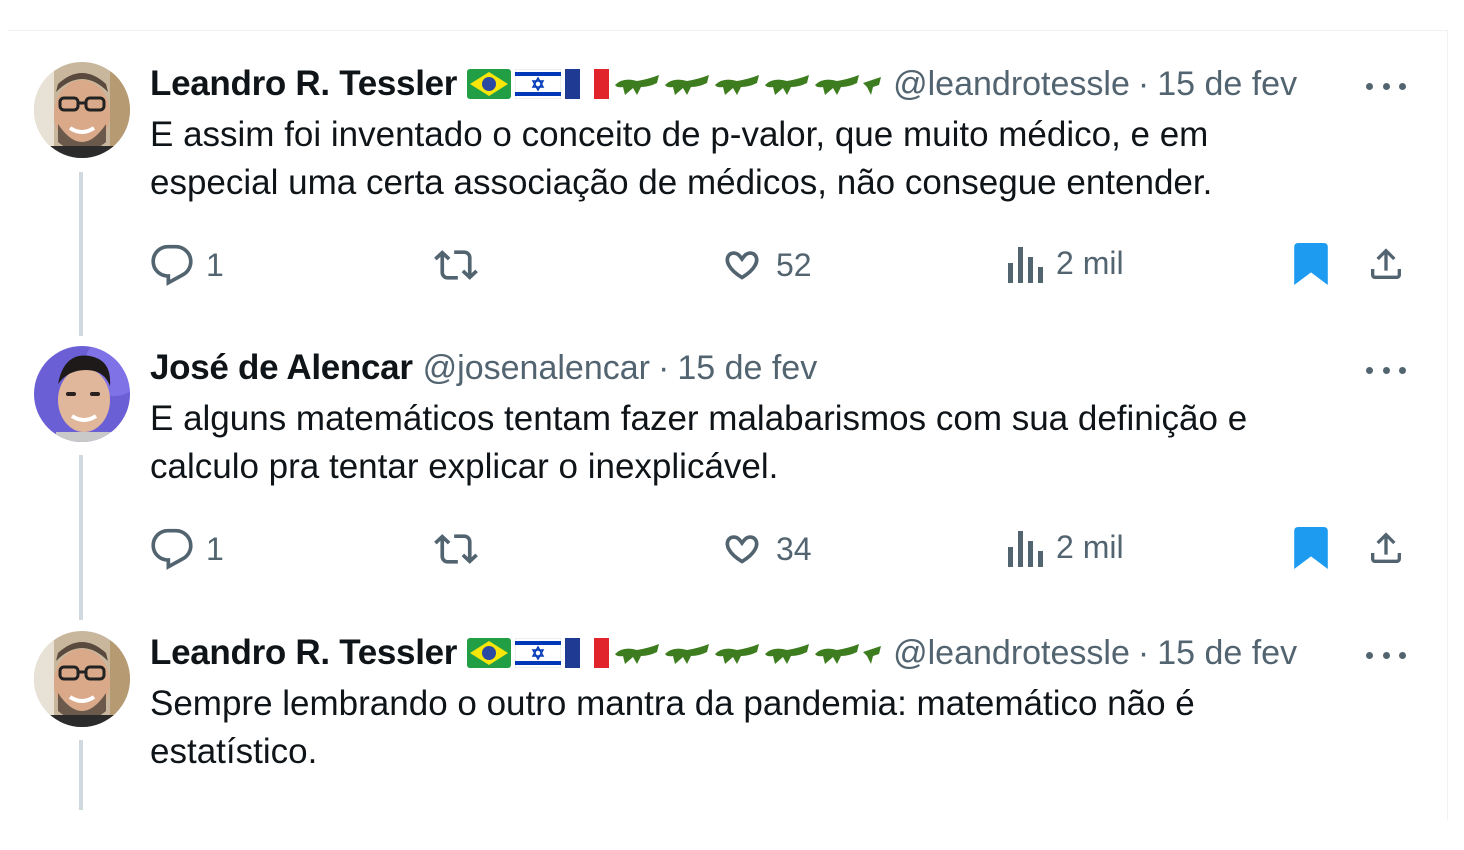 This screenshot has width=1464, height=850. I want to click on author-name: José de Alencar, so click(281, 368).